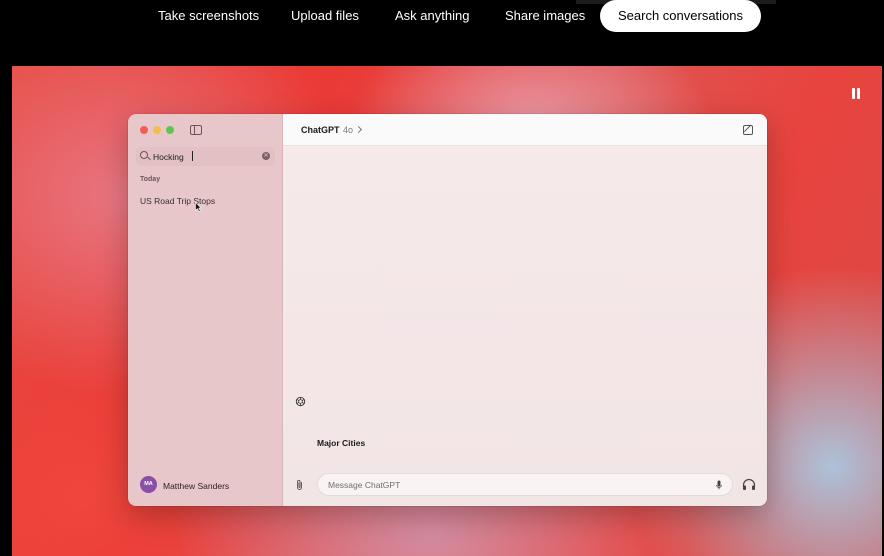  What do you see at coordinates (192, 156) in the screenshot?
I see `text-caret` at bounding box center [192, 156].